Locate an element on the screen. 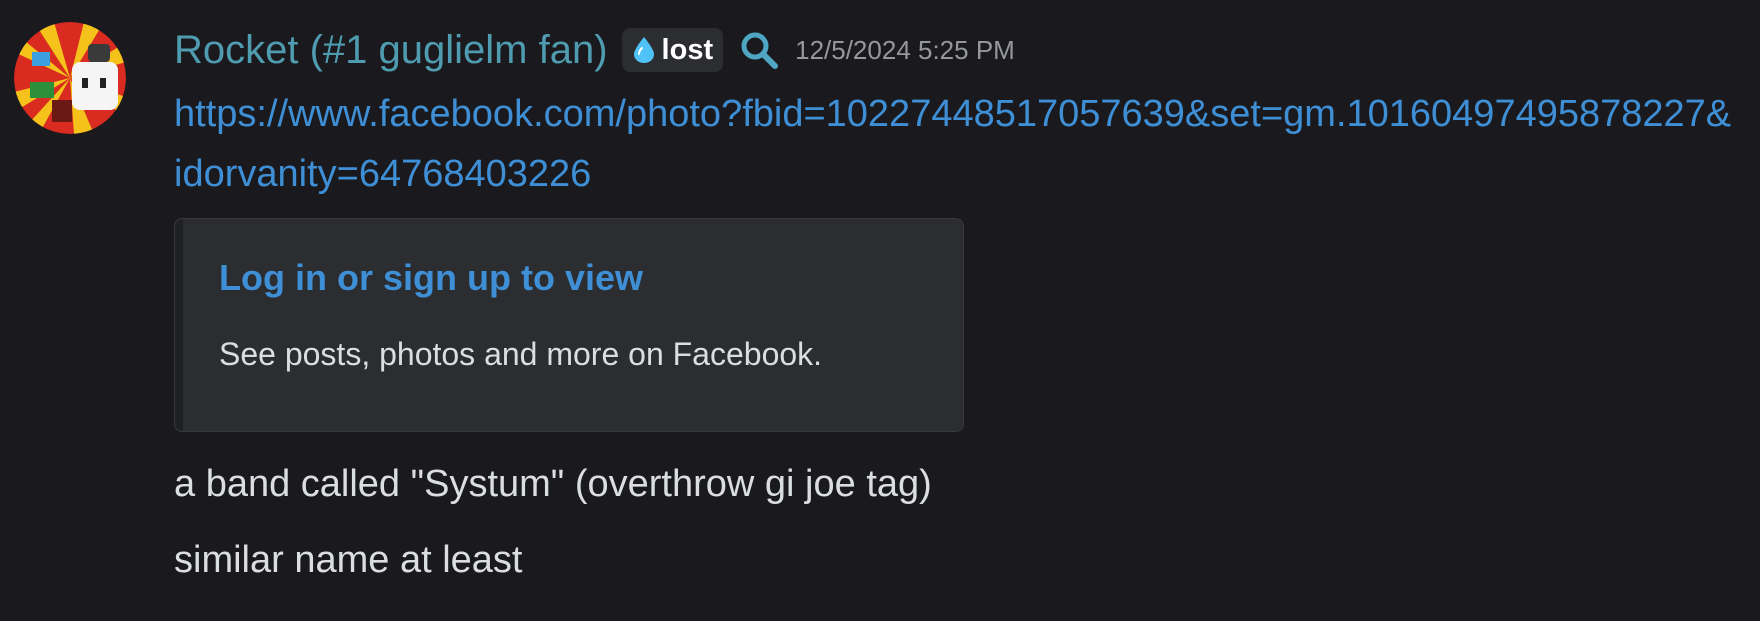 The width and height of the screenshot is (1760, 621). embed-description: See posts, photos and more on Facebook. is located at coordinates (521, 354).